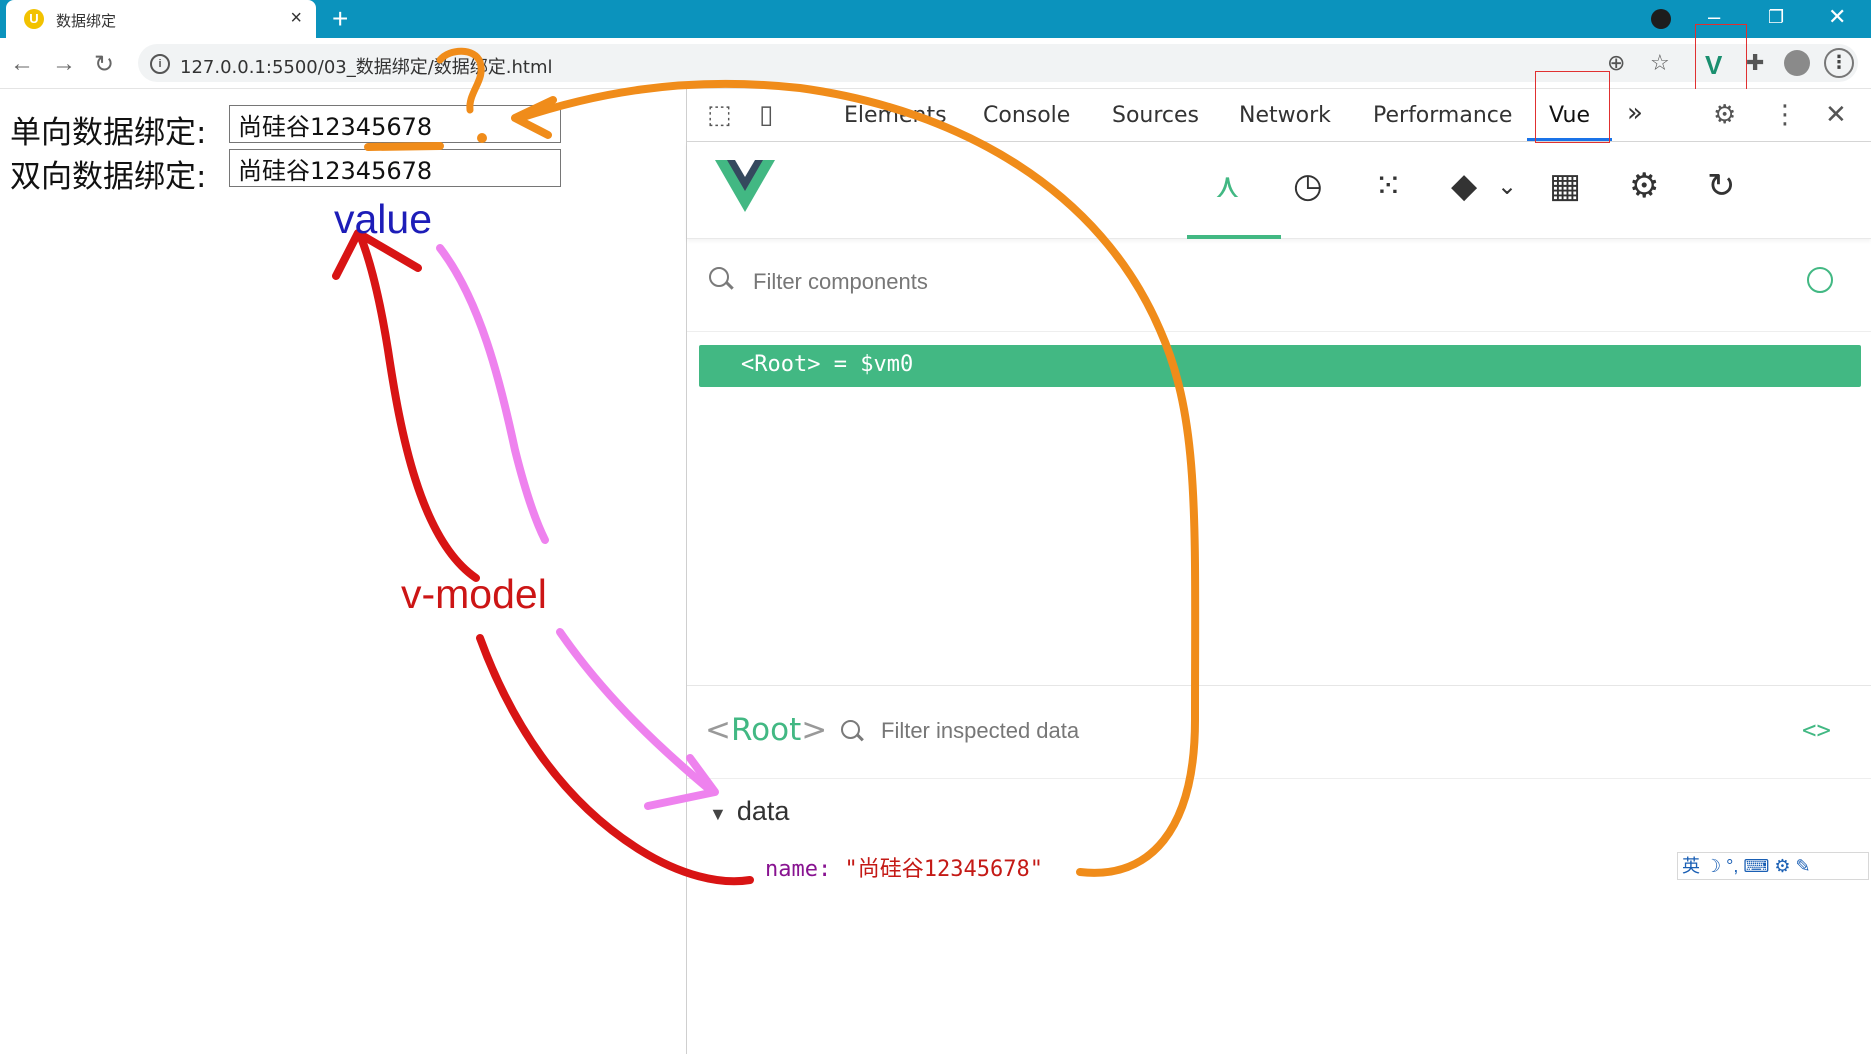 The height and width of the screenshot is (1054, 1871). I want to click on reload-icon: ↻, so click(104, 64).